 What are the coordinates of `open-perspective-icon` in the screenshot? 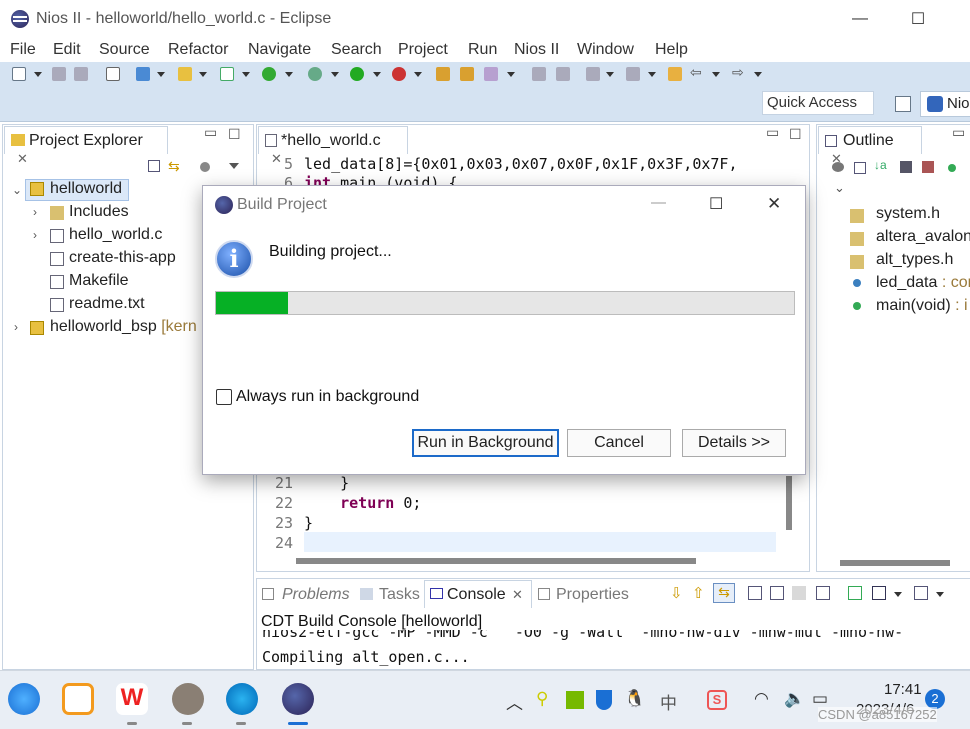 It's located at (903, 104).